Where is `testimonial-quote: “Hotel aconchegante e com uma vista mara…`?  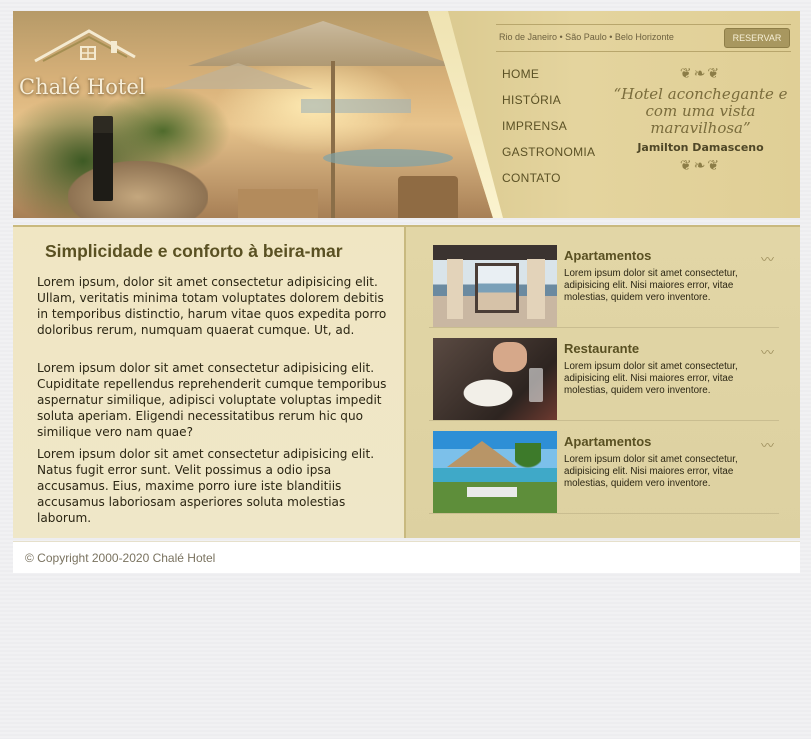
testimonial-quote: “Hotel aconchegante e com uma vista mara… is located at coordinates (700, 111).